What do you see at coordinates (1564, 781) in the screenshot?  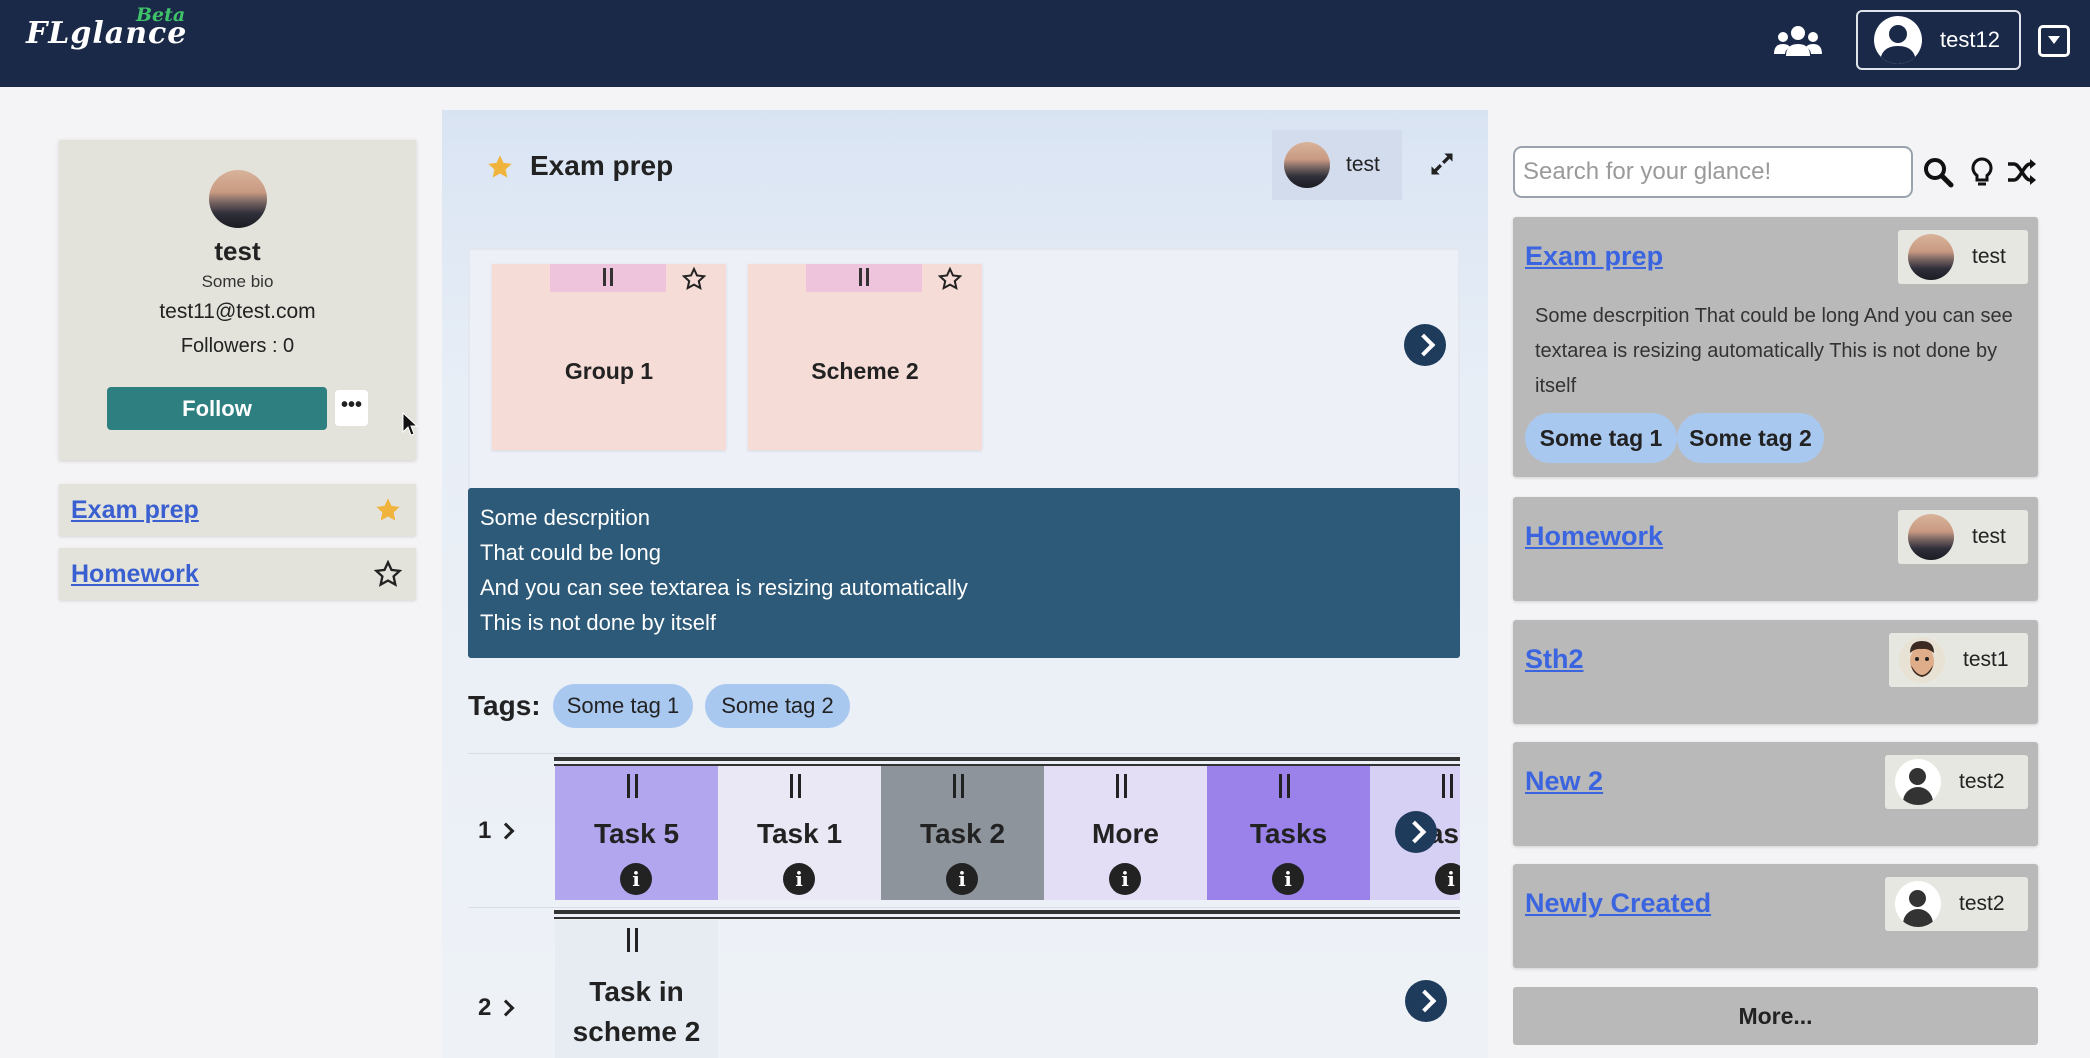 I see `result-title: New 2` at bounding box center [1564, 781].